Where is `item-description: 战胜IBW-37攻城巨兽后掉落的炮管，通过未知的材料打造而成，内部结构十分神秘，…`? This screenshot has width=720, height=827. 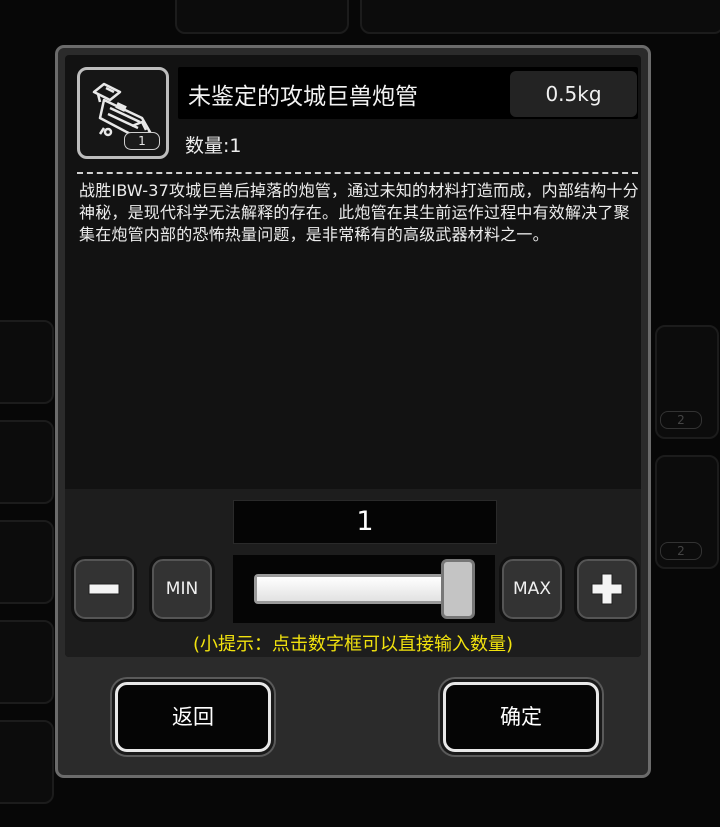
item-description: 战胜IBW-37攻城巨兽后掉落的炮管，通过未知的材料打造而成，内部结构十分神秘，… is located at coordinates (359, 212).